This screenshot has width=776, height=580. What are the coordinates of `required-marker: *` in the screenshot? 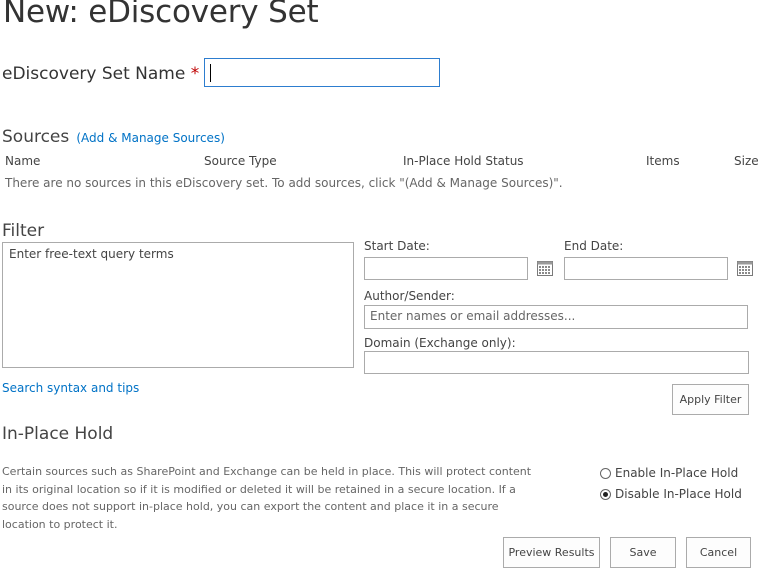 It's located at (195, 74).